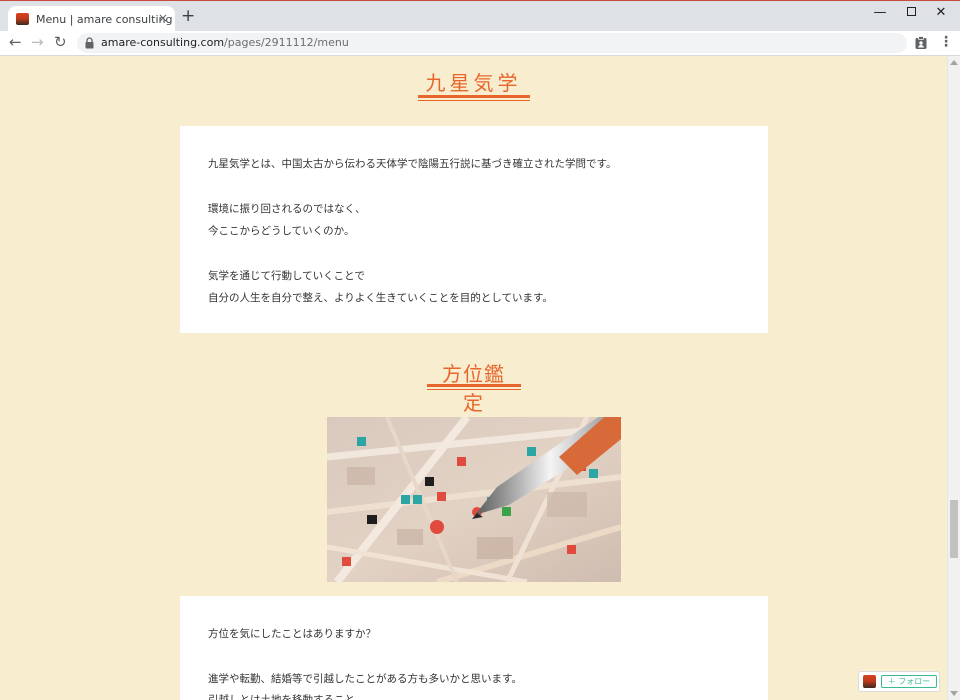  What do you see at coordinates (880, 13) in the screenshot?
I see `window-minimize-button: —` at bounding box center [880, 13].